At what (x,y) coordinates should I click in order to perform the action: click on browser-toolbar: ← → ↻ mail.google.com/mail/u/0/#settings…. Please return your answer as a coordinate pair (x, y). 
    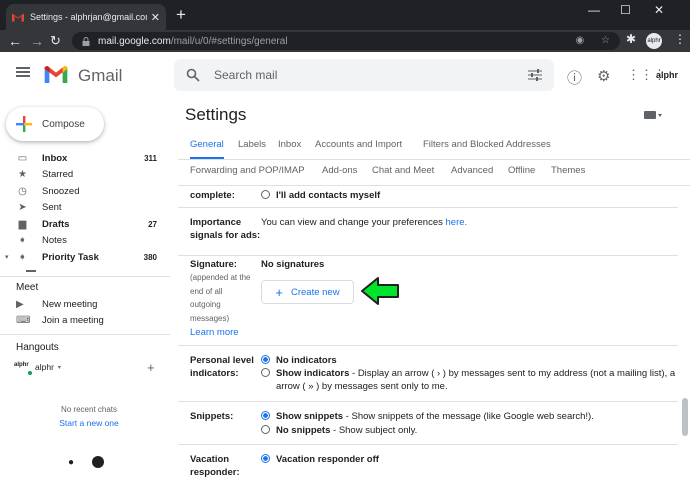
    Looking at the image, I should click on (345, 41).